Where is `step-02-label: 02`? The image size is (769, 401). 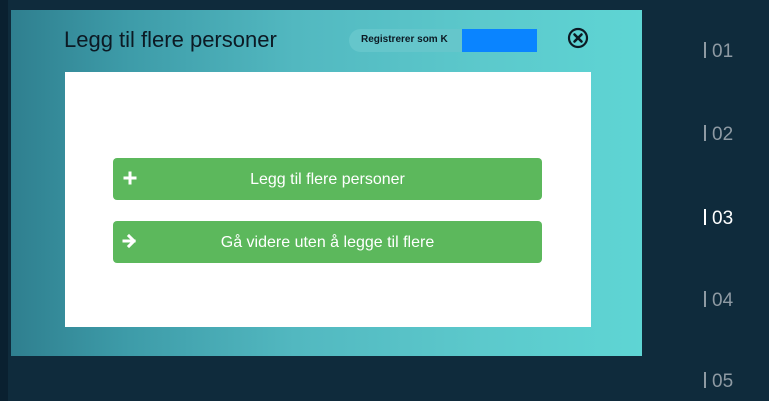
step-02-label: 02 is located at coordinates (723, 134).